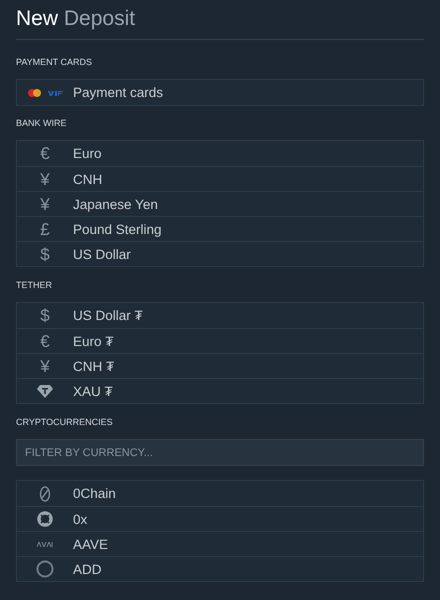  I want to click on currency-option: XAU ₮, so click(220, 390).